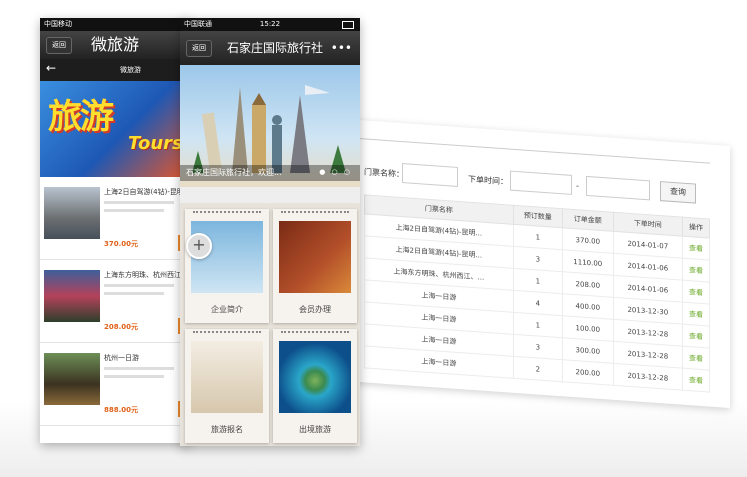 This screenshot has width=747, height=477. What do you see at coordinates (115, 129) in the screenshot?
I see `tour-banner: 旅游 Tours` at bounding box center [115, 129].